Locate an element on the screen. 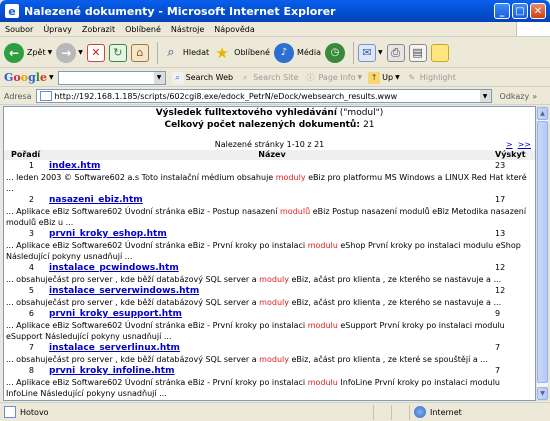 This screenshot has height=421, width=550. close-button: ✕ is located at coordinates (538, 11).